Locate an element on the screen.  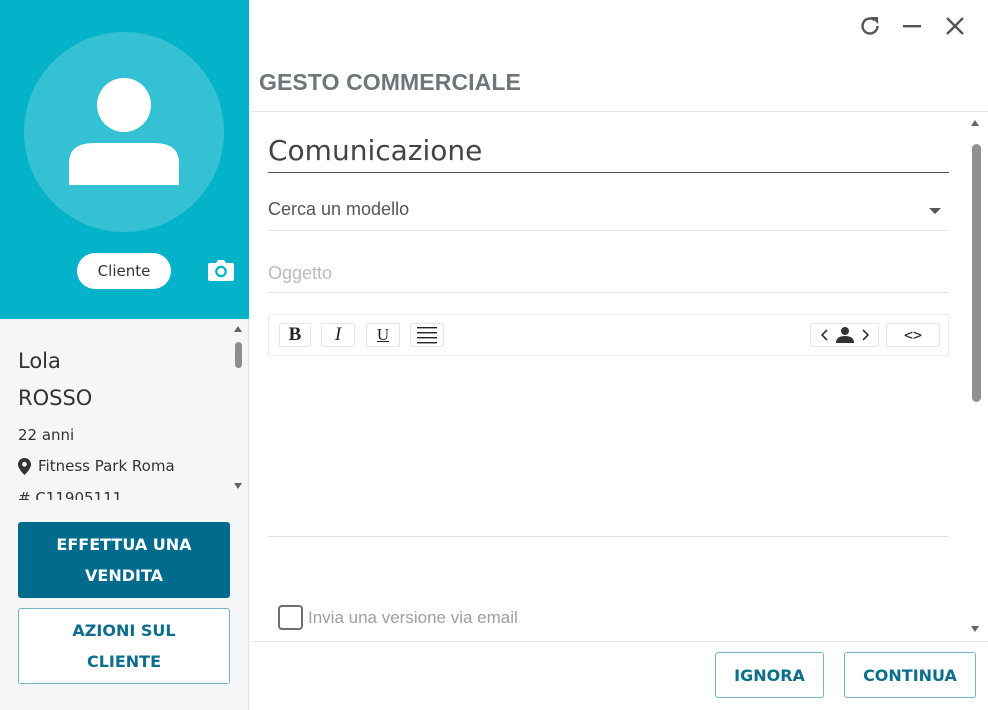
dialog-scroll-up is located at coordinates (975, 123).